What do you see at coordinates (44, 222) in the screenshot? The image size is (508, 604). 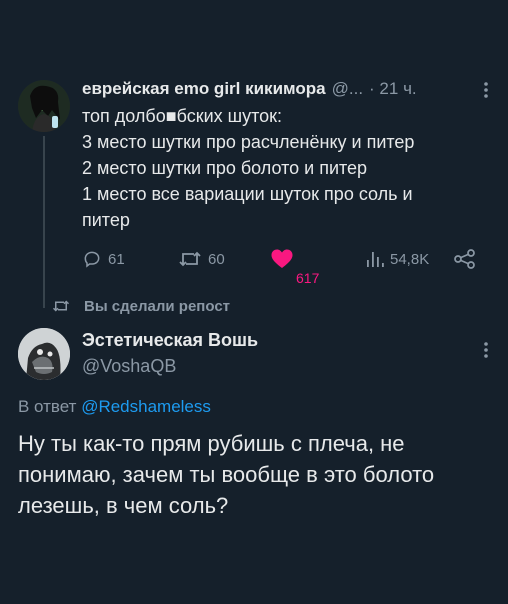 I see `thread-line` at bounding box center [44, 222].